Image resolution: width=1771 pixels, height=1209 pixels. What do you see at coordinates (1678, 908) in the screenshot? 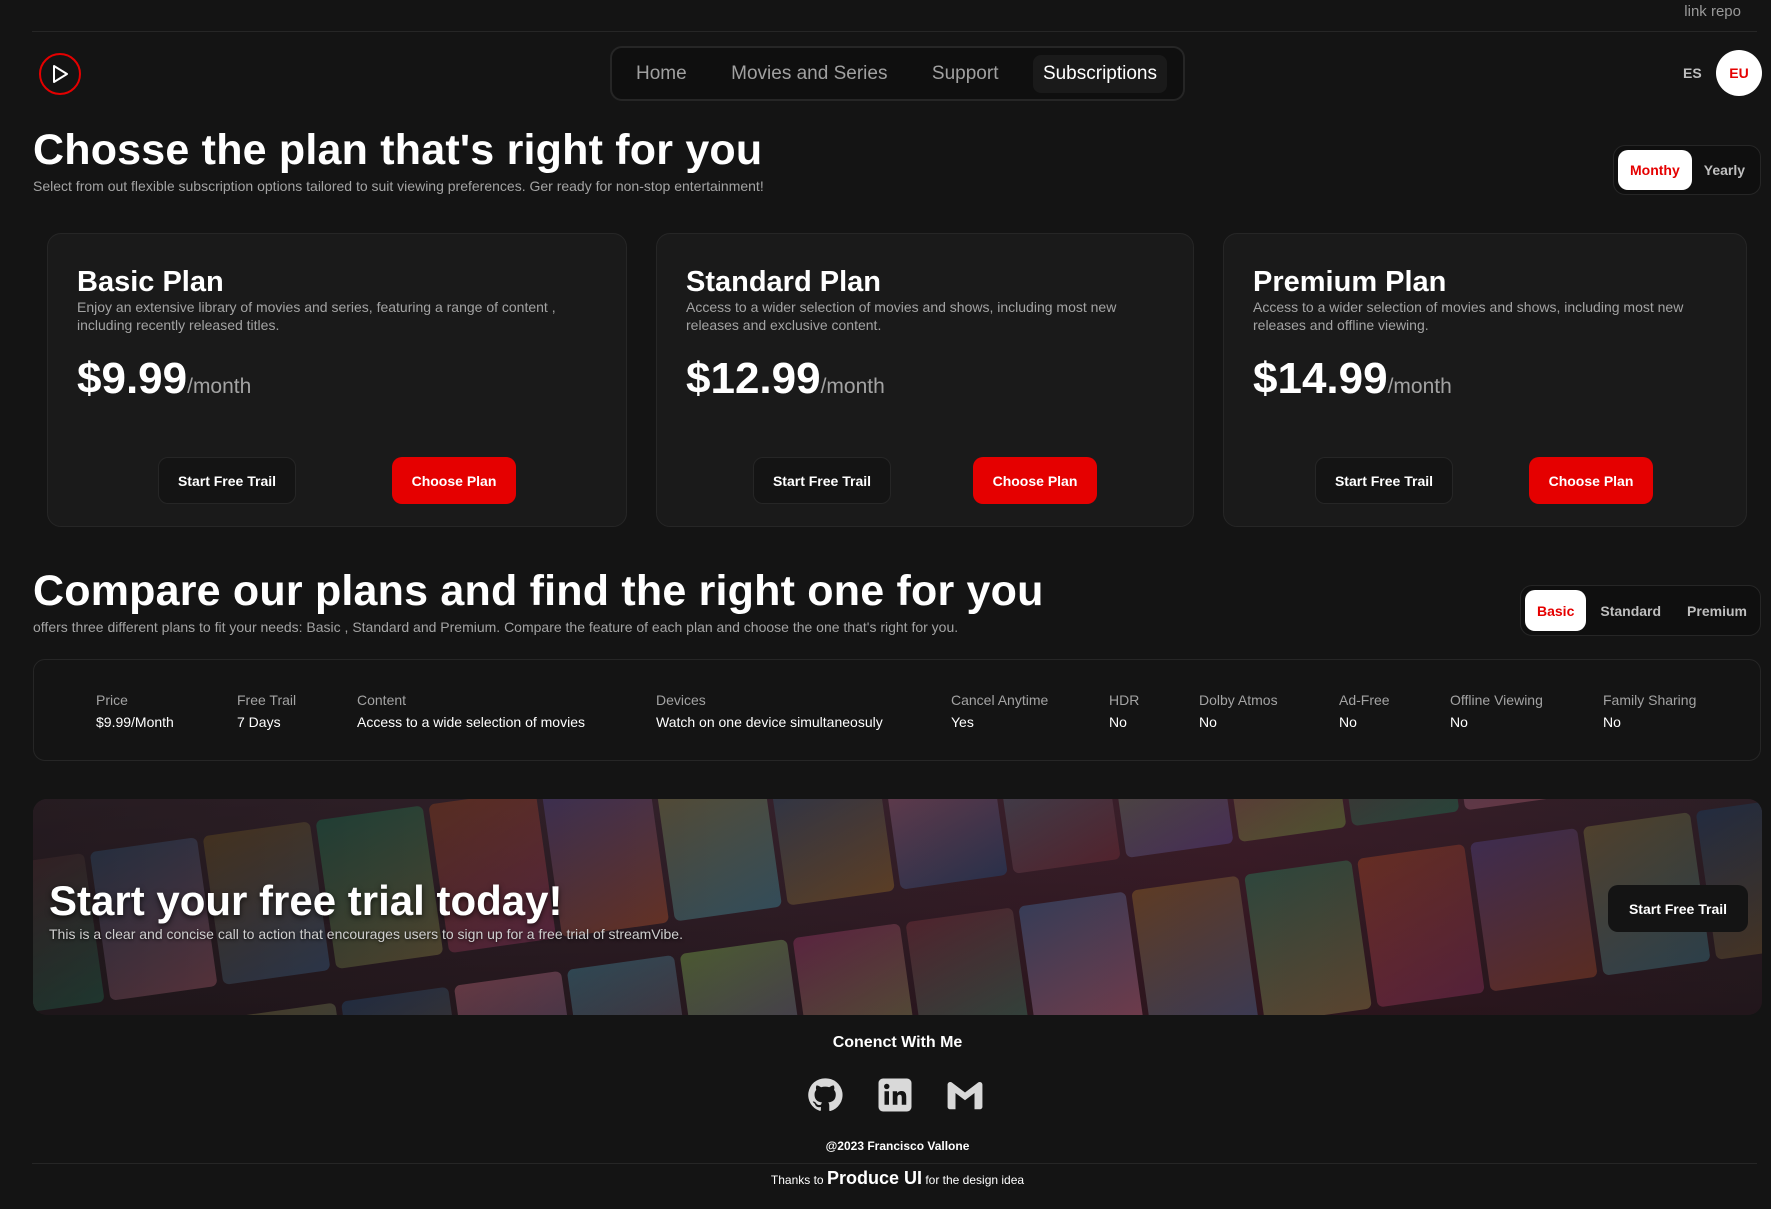
I see `banner-start-free-trial-button: Start Free Trail` at bounding box center [1678, 908].